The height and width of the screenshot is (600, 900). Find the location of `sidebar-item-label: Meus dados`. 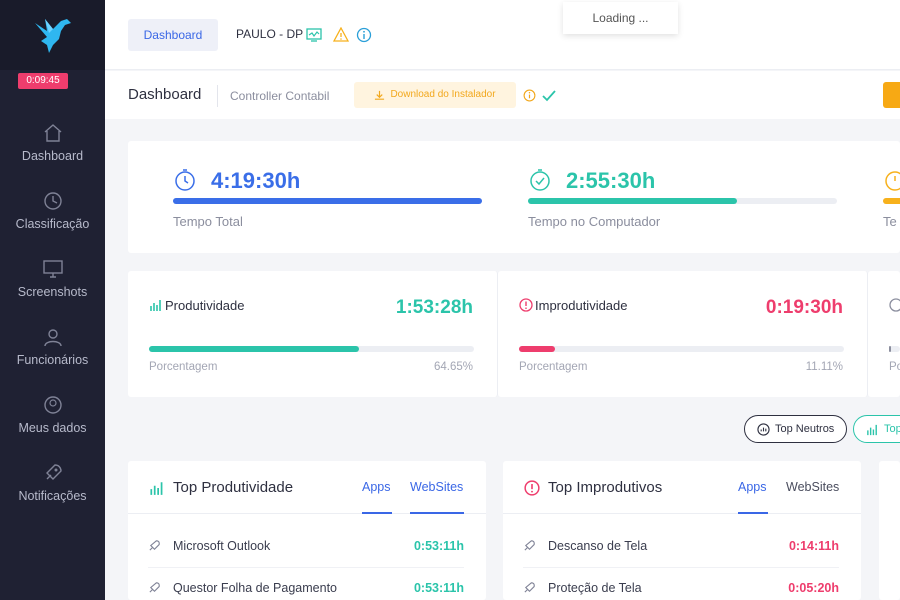

sidebar-item-label: Meus dados is located at coordinates (52, 428).